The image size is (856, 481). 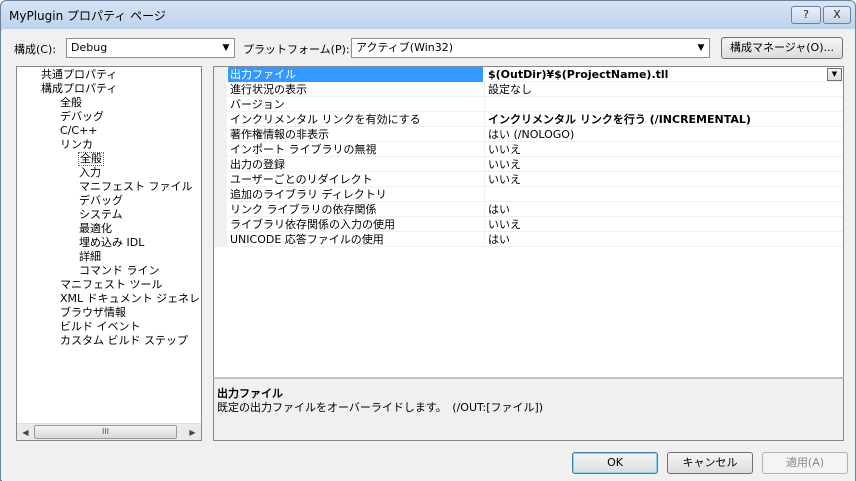 What do you see at coordinates (79, 131) in the screenshot?
I see `tree-item-cpp: C/C++` at bounding box center [79, 131].